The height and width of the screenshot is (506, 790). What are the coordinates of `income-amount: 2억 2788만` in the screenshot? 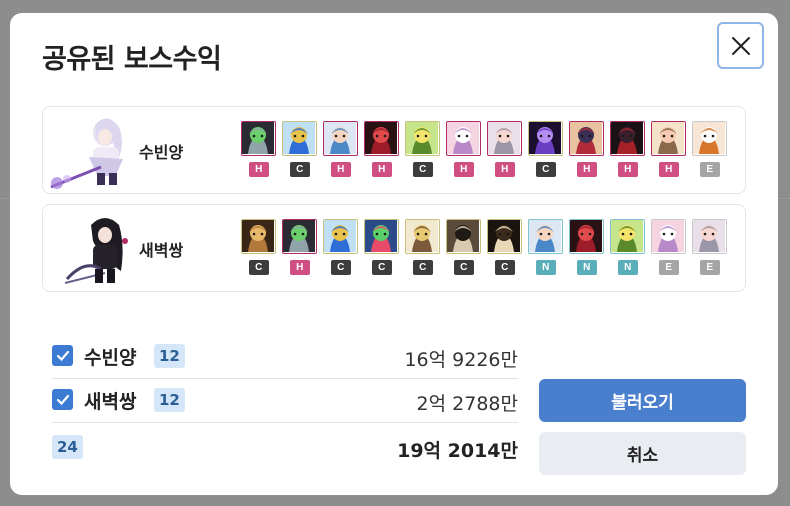 It's located at (467, 404).